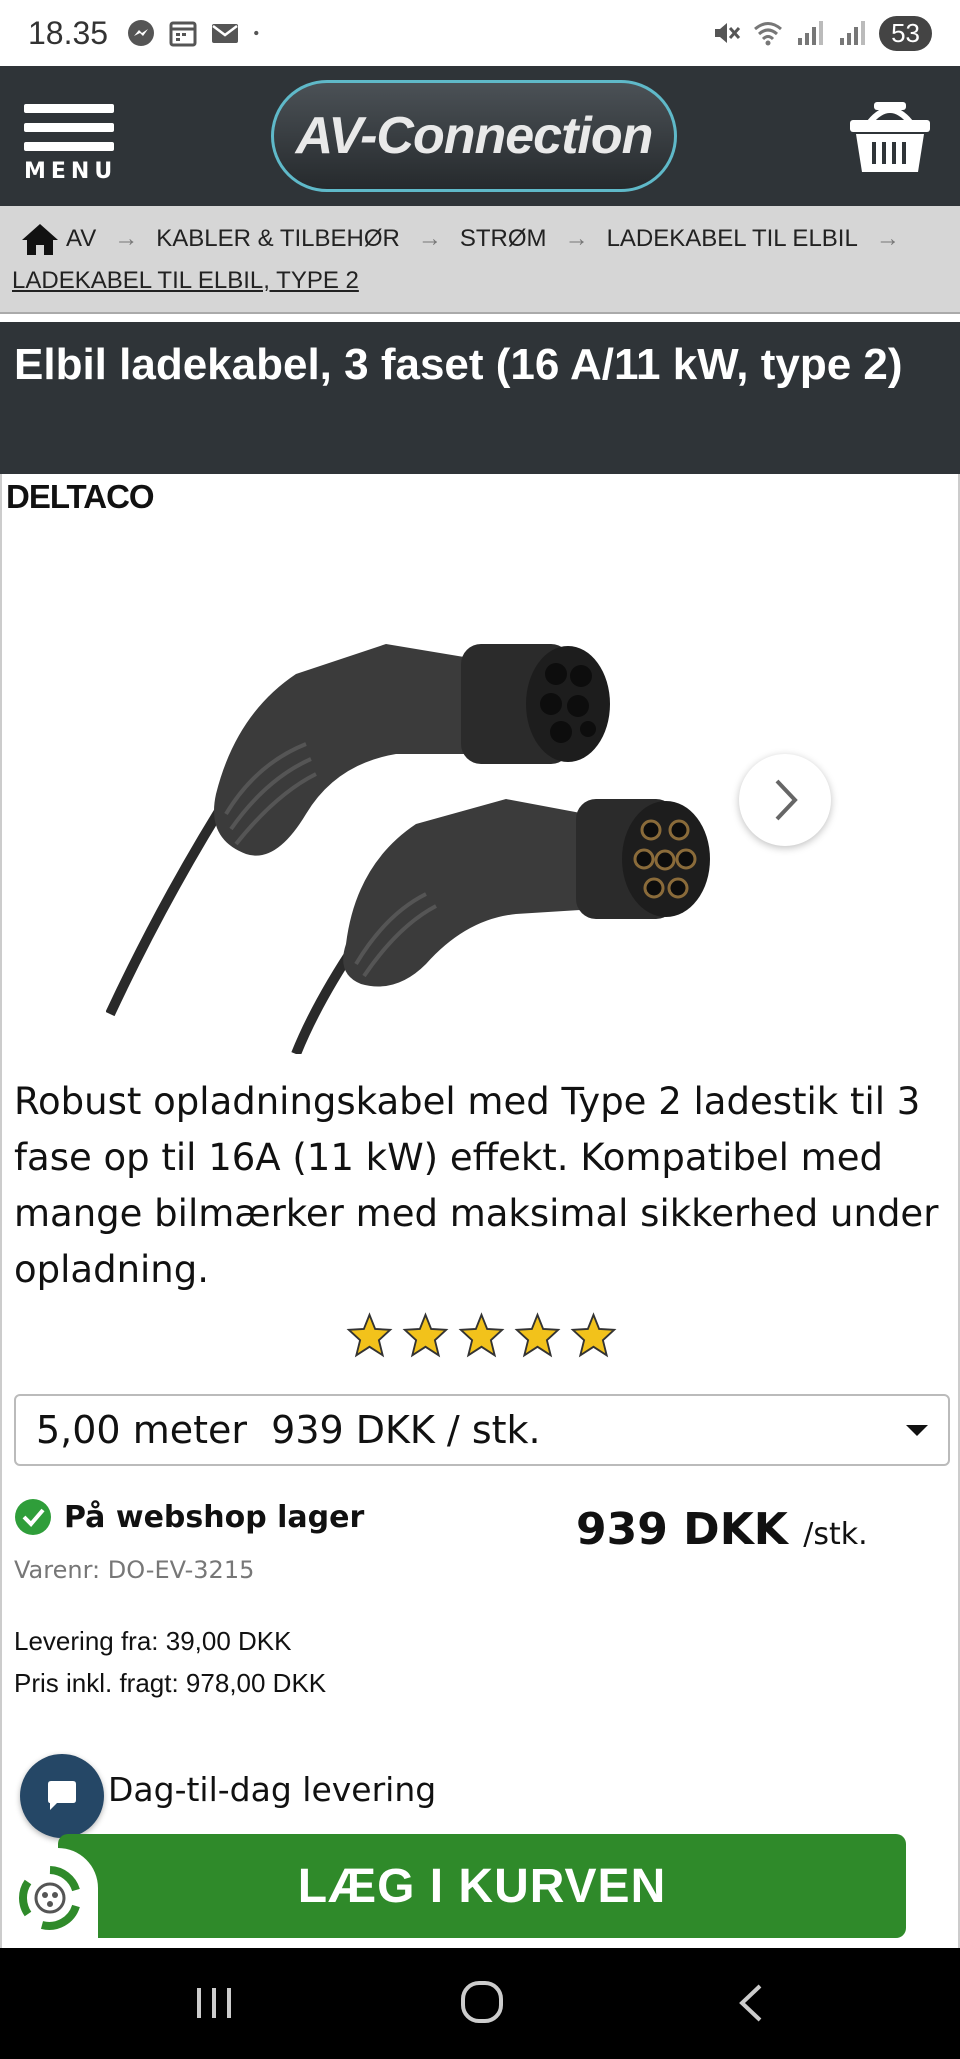  What do you see at coordinates (215, 2003) in the screenshot?
I see `recent-apps-icon` at bounding box center [215, 2003].